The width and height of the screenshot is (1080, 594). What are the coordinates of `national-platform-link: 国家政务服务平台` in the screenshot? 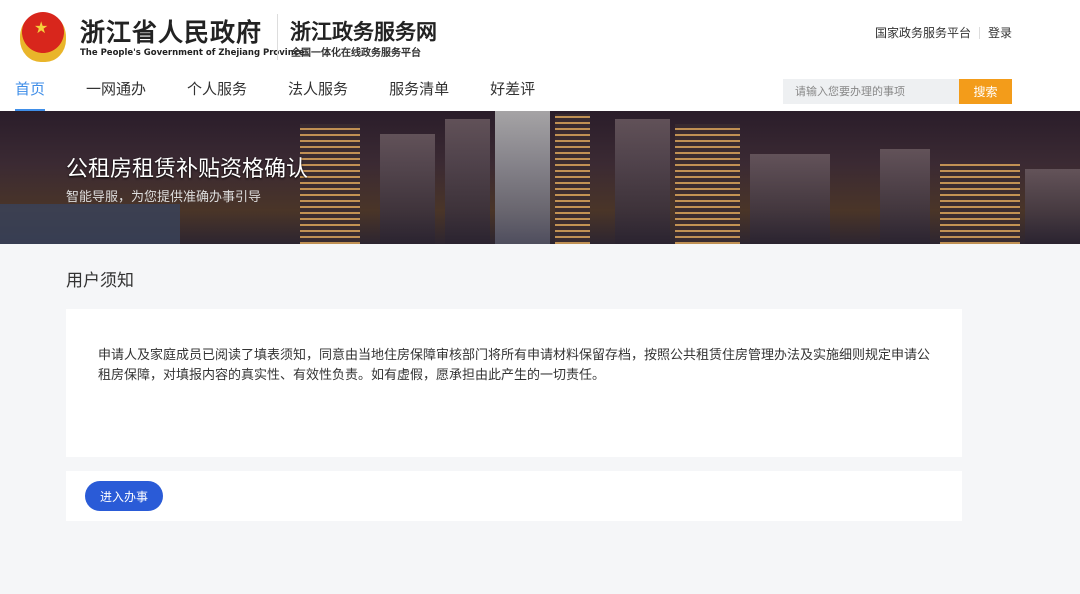 It's located at (923, 32).